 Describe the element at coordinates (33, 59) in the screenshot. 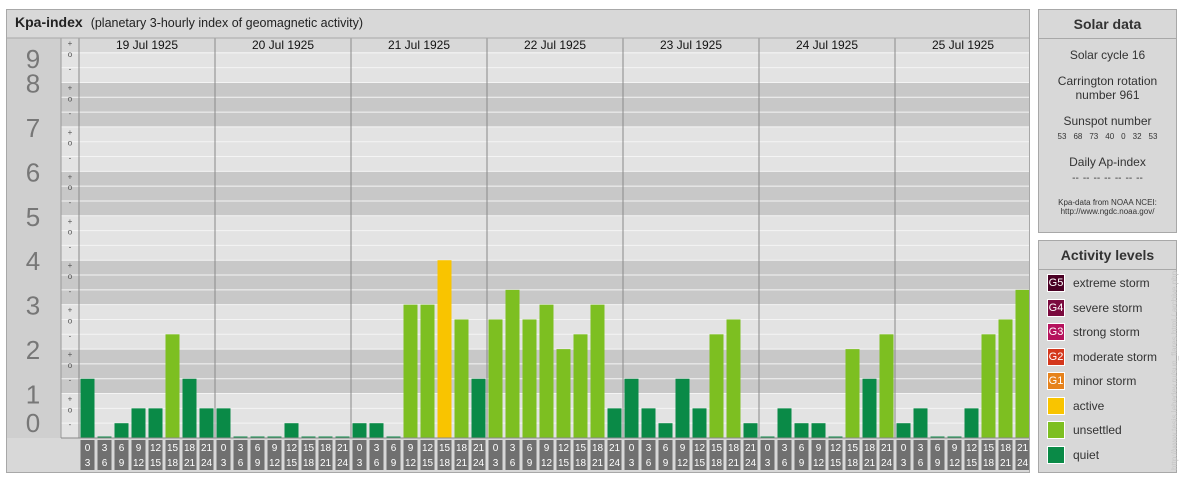

I see `y-tick-label: 9` at that location.